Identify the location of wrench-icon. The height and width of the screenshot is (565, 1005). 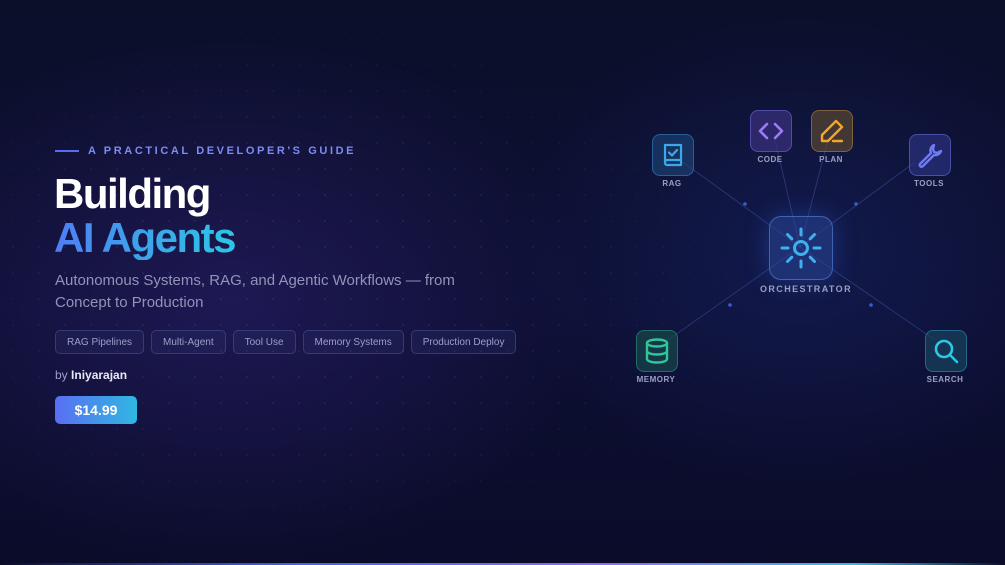
(930, 155).